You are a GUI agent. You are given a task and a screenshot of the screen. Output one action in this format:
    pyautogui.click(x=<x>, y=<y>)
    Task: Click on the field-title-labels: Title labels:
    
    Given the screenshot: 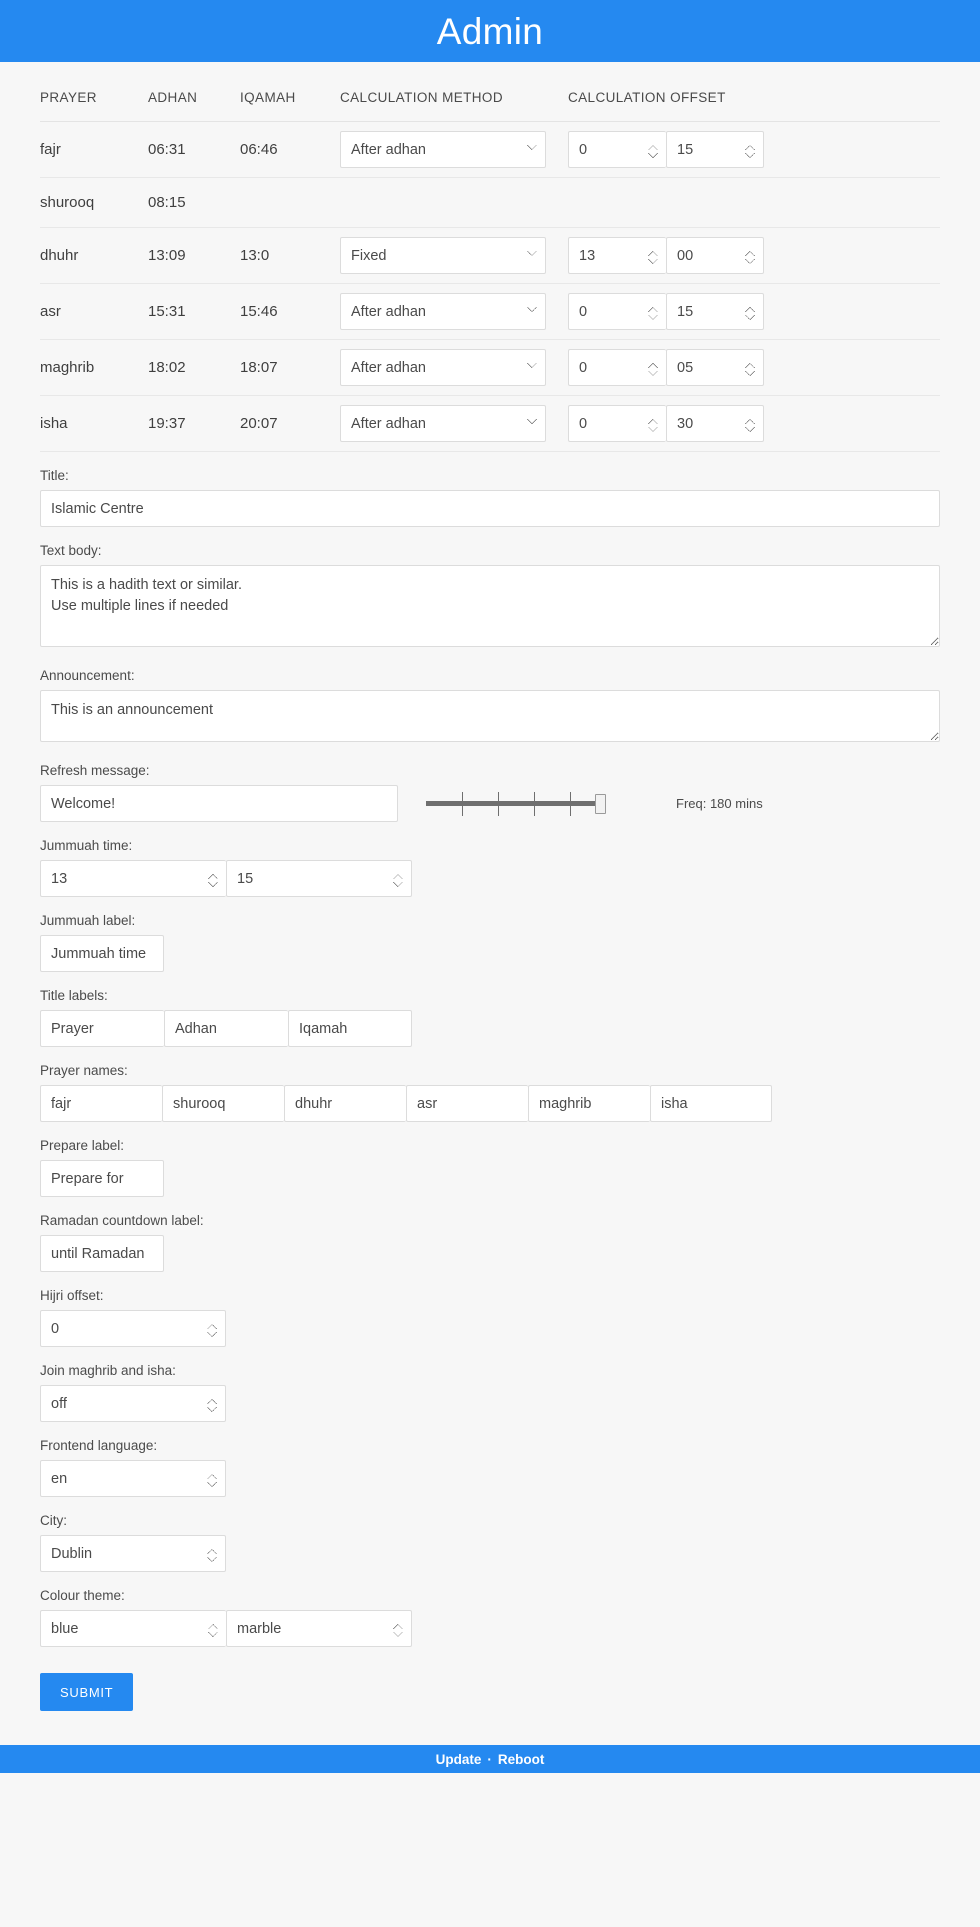 What is the action you would take?
    pyautogui.click(x=490, y=1009)
    